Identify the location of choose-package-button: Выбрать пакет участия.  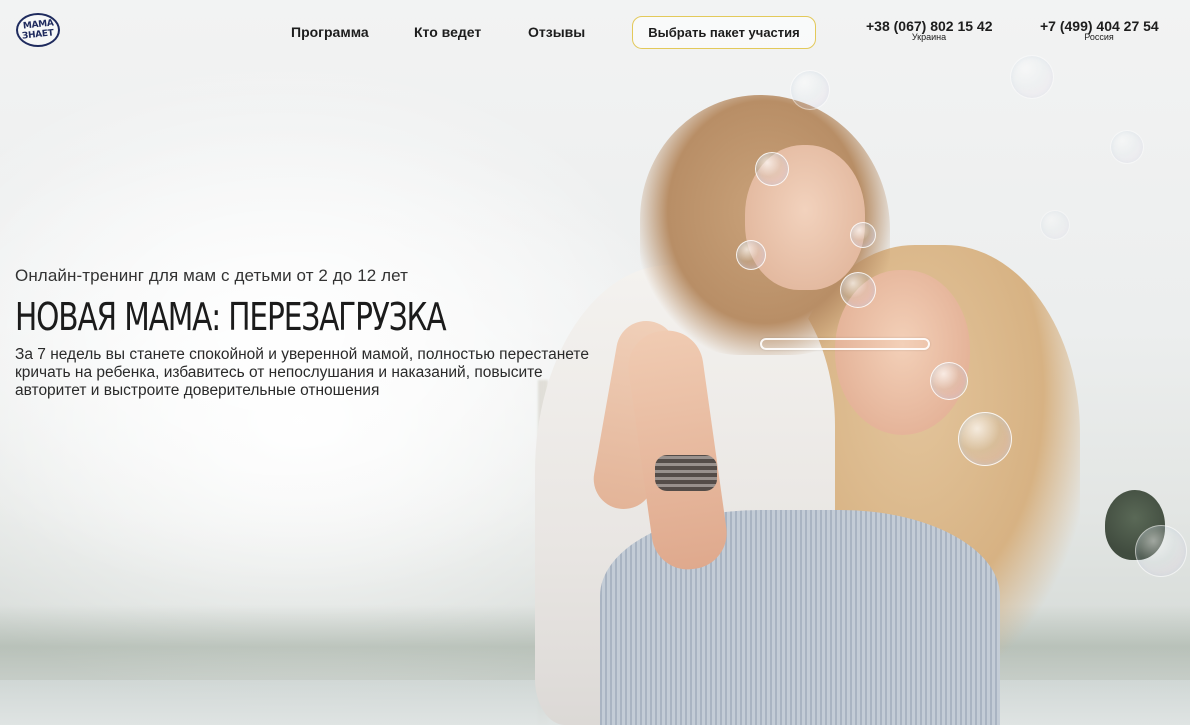
(724, 32).